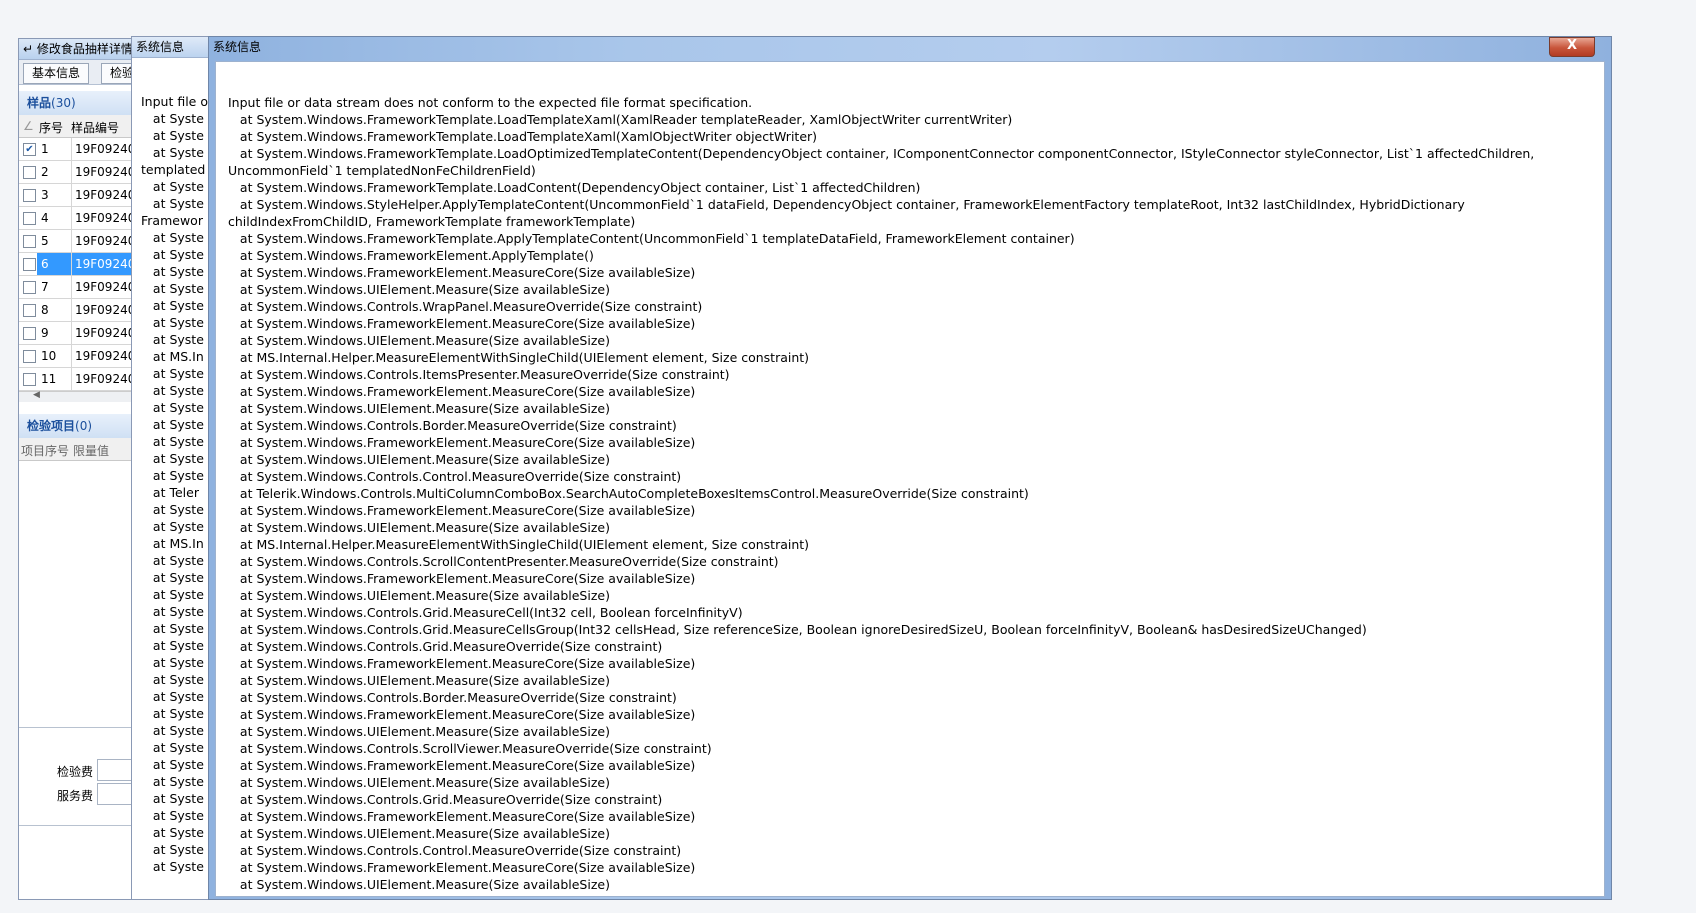 Image resolution: width=1696 pixels, height=913 pixels. Describe the element at coordinates (49, 379) in the screenshot. I see `row-no: 11` at that location.